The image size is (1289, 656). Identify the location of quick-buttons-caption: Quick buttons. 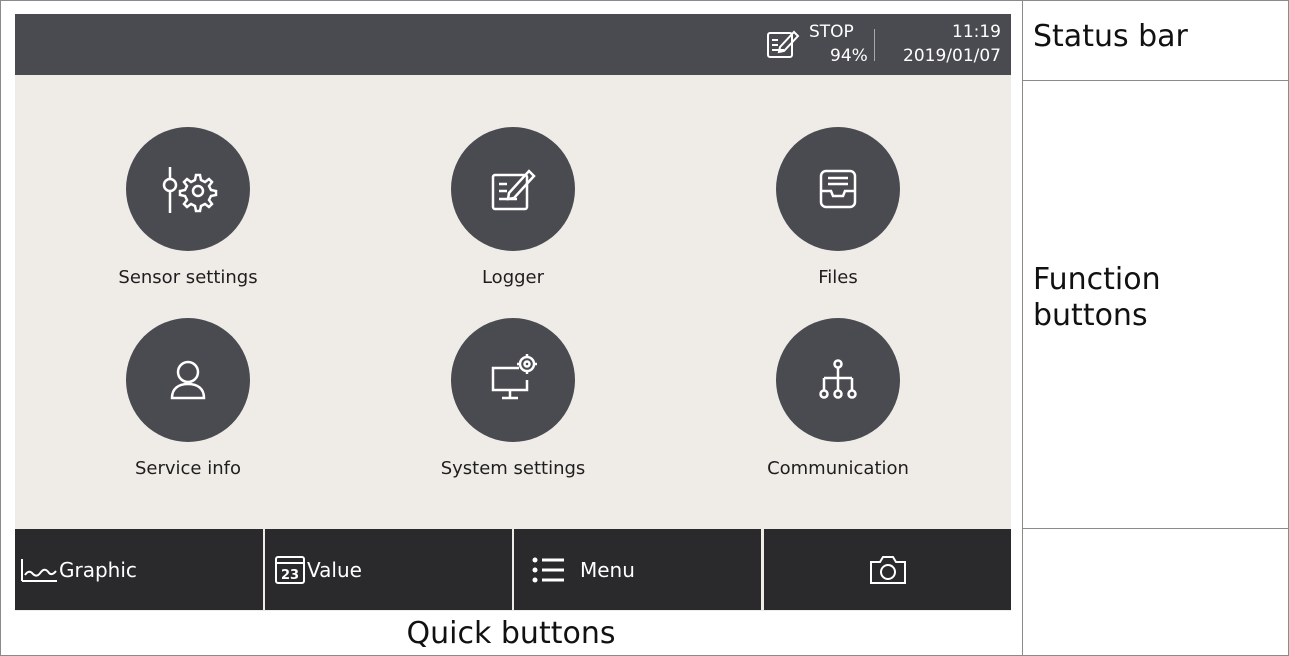
(511, 633).